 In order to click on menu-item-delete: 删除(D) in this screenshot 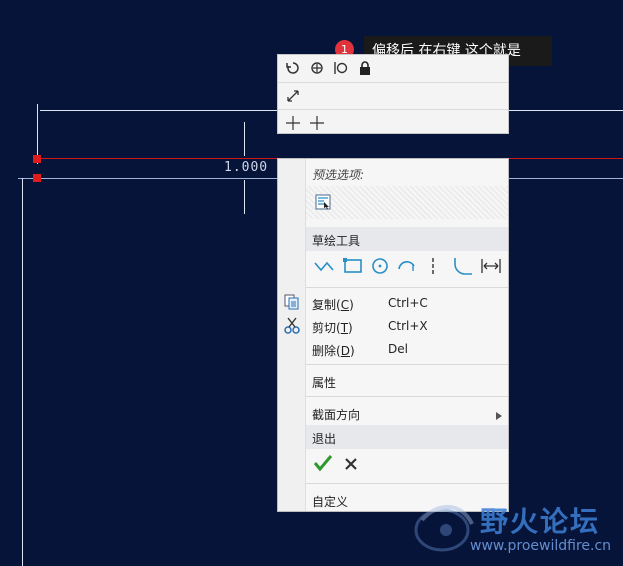, I will do `click(333, 350)`.